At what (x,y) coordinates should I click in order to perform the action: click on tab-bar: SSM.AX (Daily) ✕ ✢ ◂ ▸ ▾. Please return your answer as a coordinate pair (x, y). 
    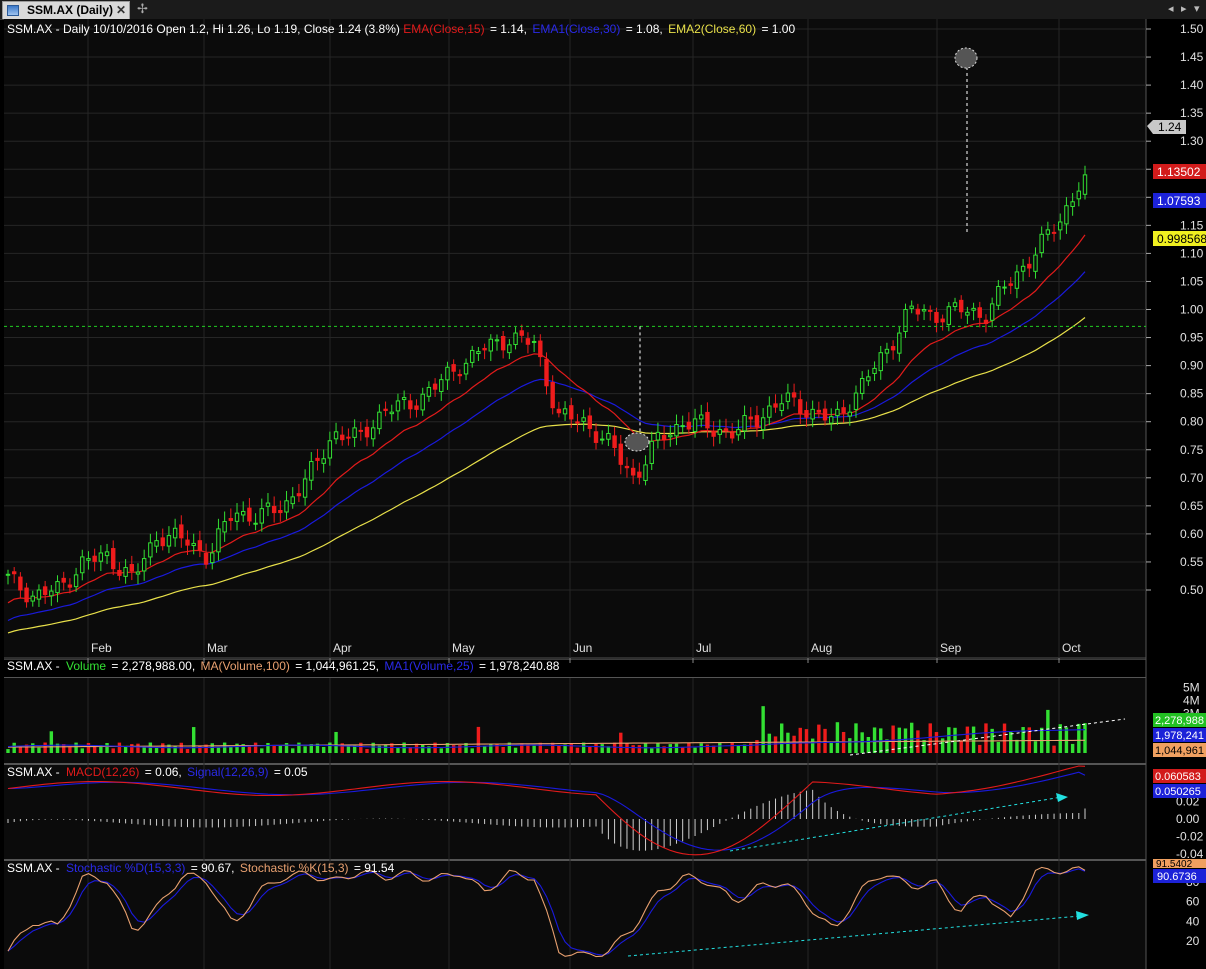
    Looking at the image, I should click on (603, 10).